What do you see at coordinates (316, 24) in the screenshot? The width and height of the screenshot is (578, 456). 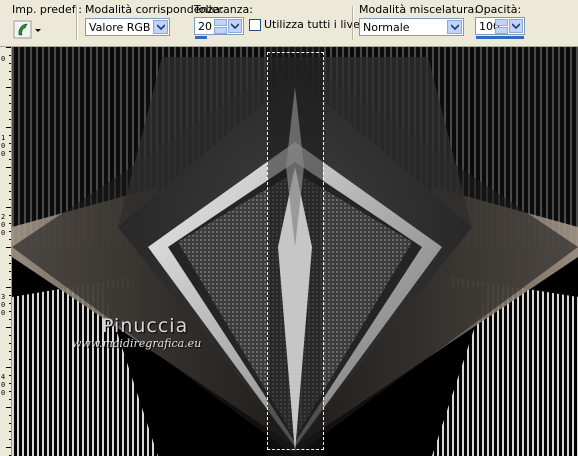 I see `use-all-layers-label: Utilizza tutti i livelli` at bounding box center [316, 24].